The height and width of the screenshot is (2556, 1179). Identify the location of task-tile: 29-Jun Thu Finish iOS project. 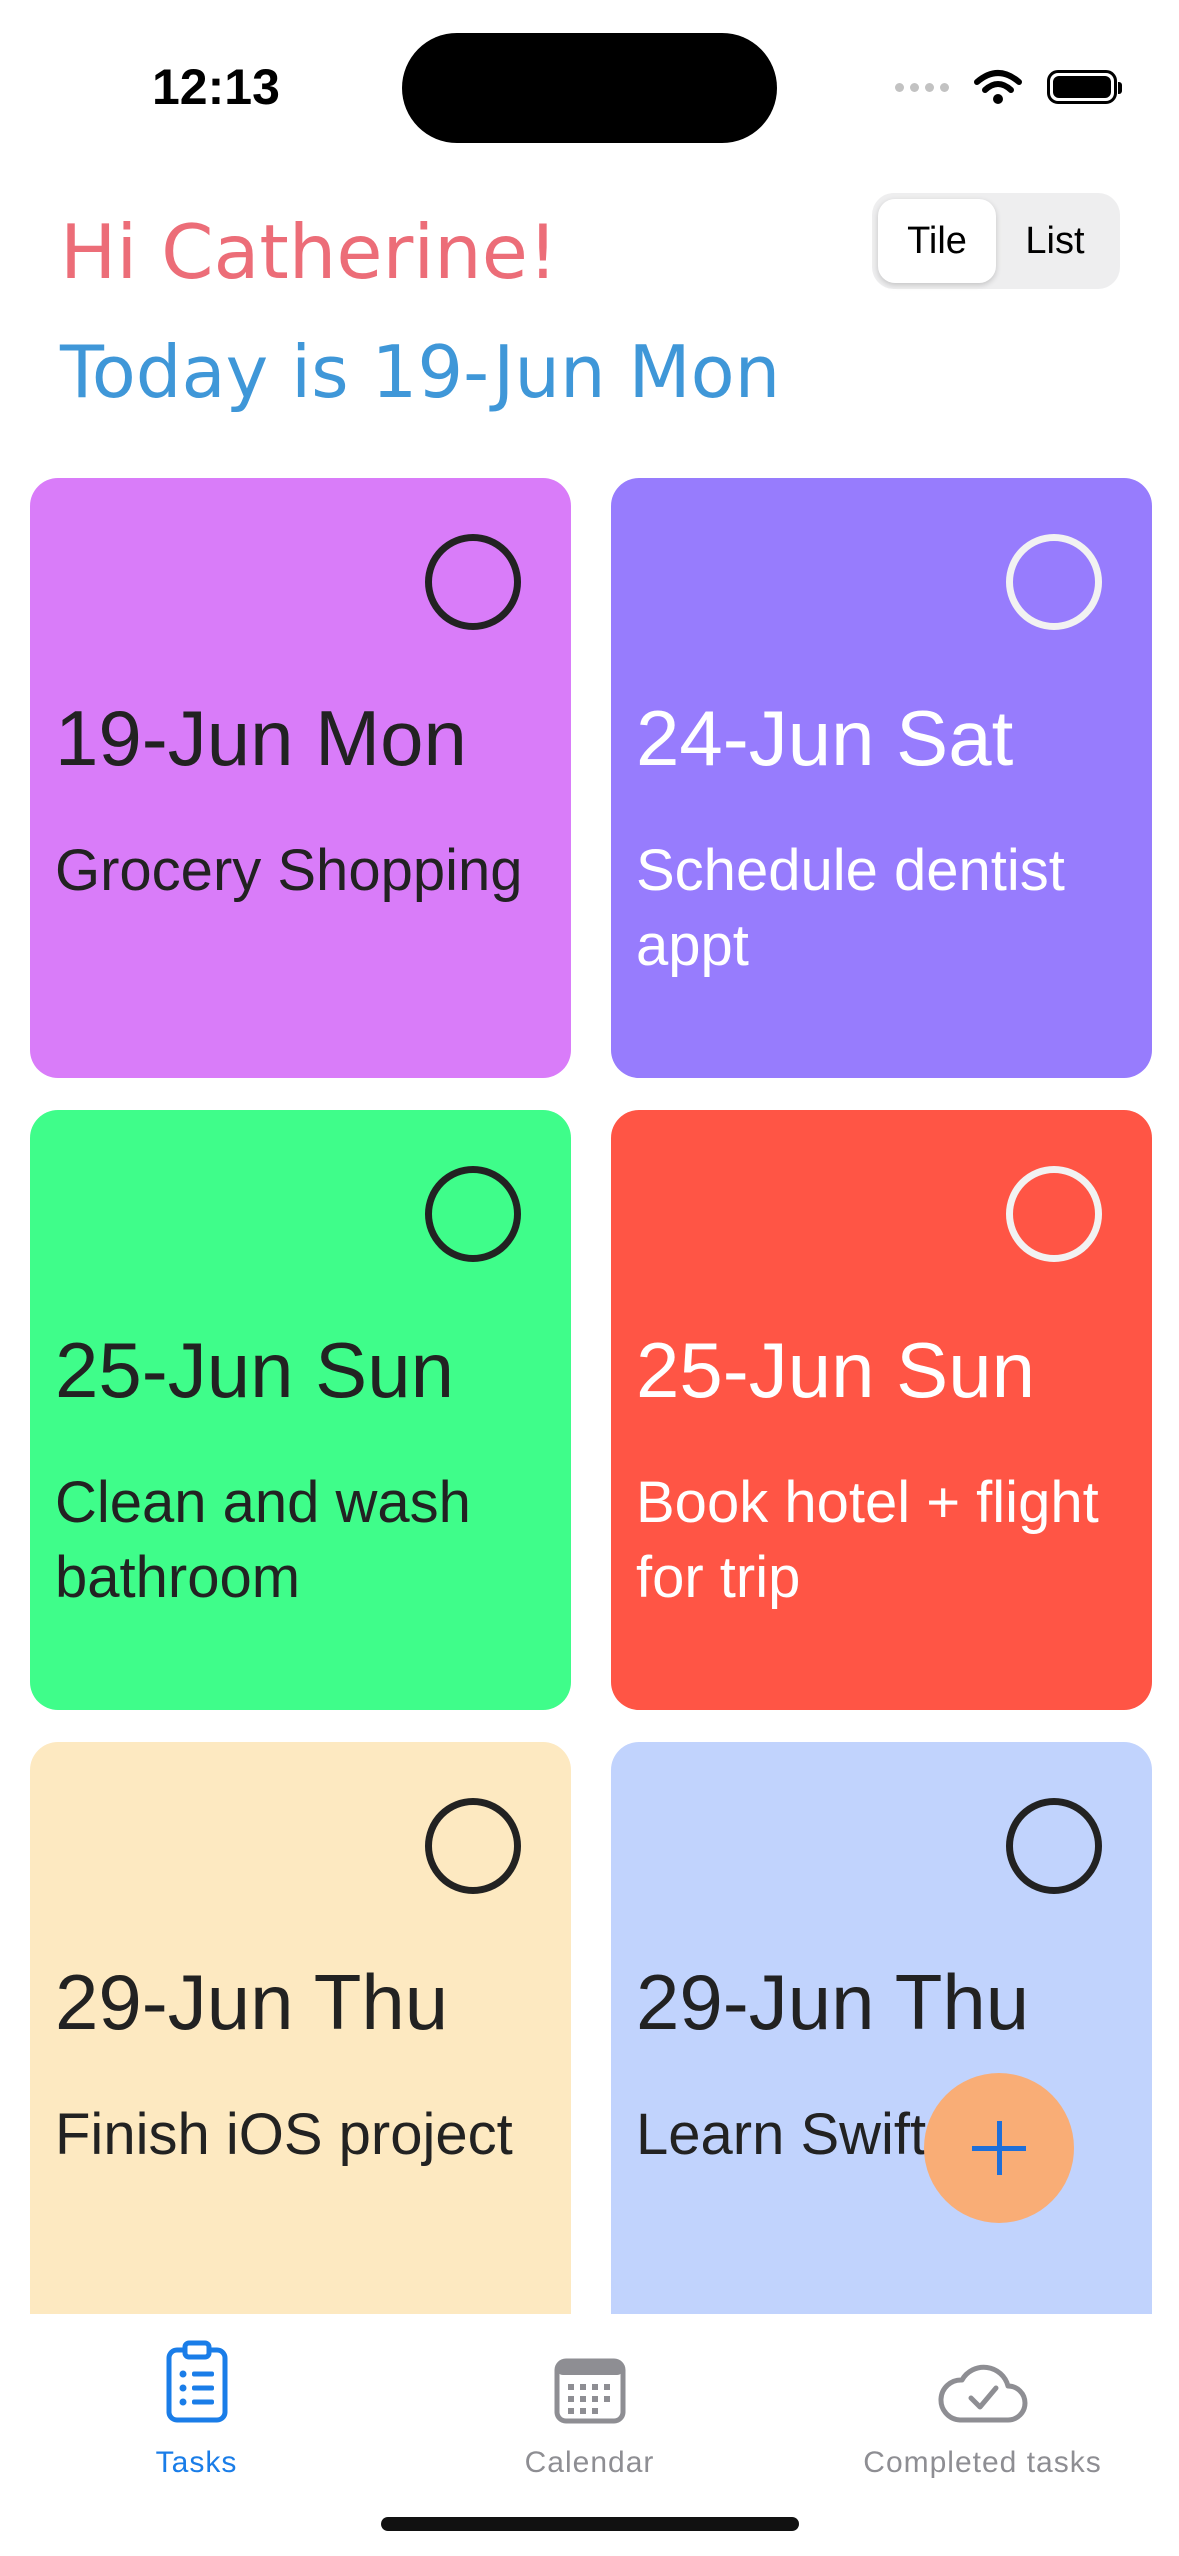
(300, 2042).